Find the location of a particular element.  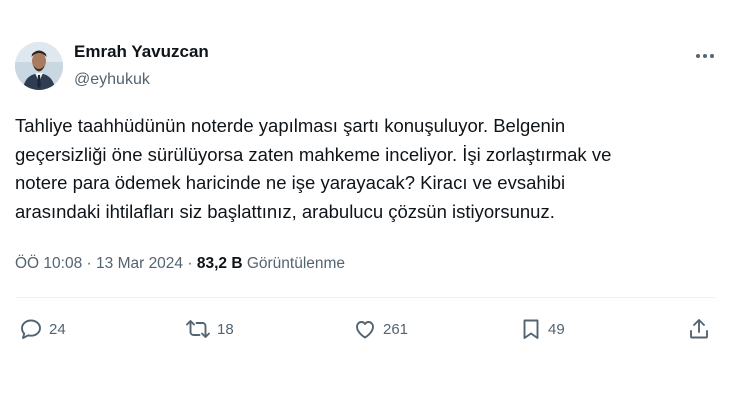

bookmark-icon is located at coordinates (531, 329).